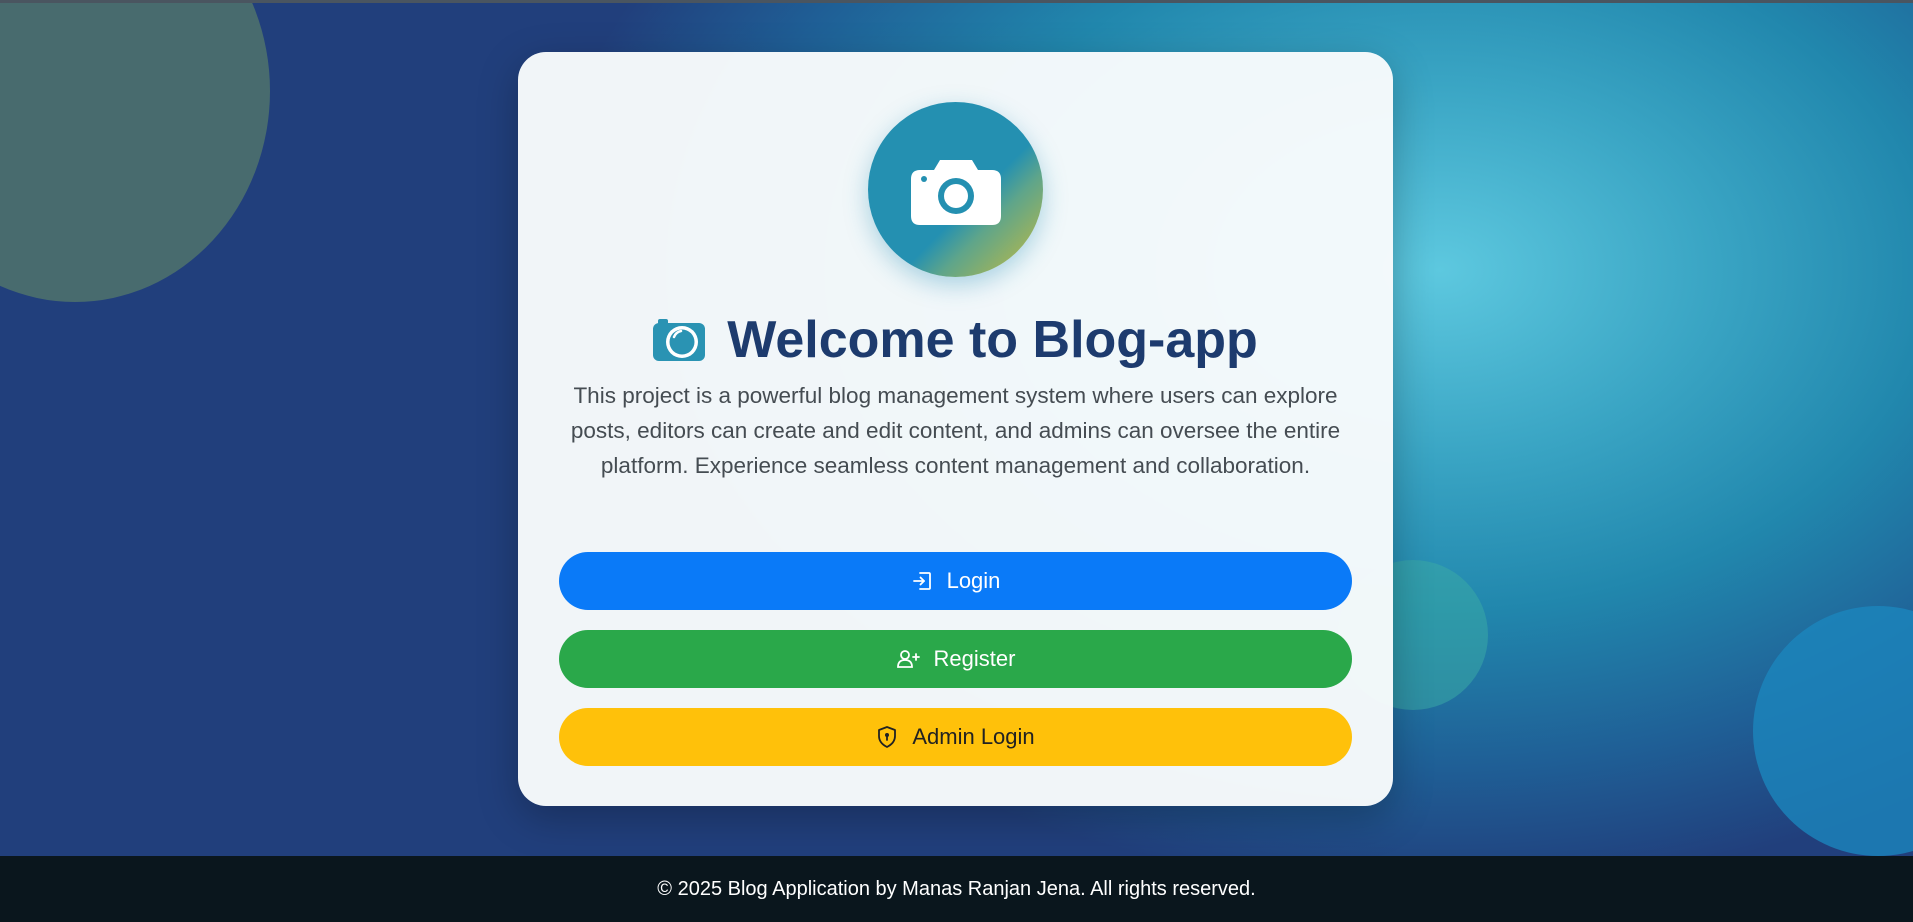 This screenshot has width=1913, height=922. I want to click on sign-in-icon, so click(921, 581).